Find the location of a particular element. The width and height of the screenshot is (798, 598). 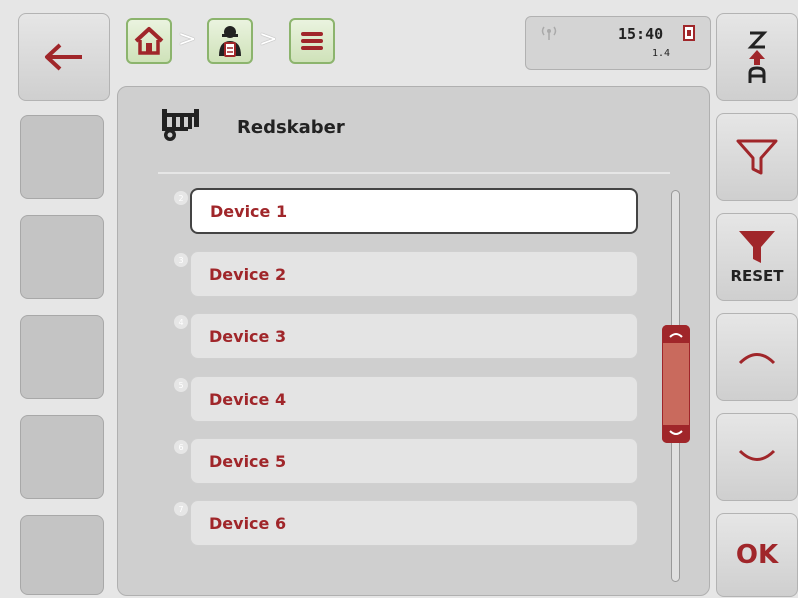

list-item-index: 3 is located at coordinates (181, 260).